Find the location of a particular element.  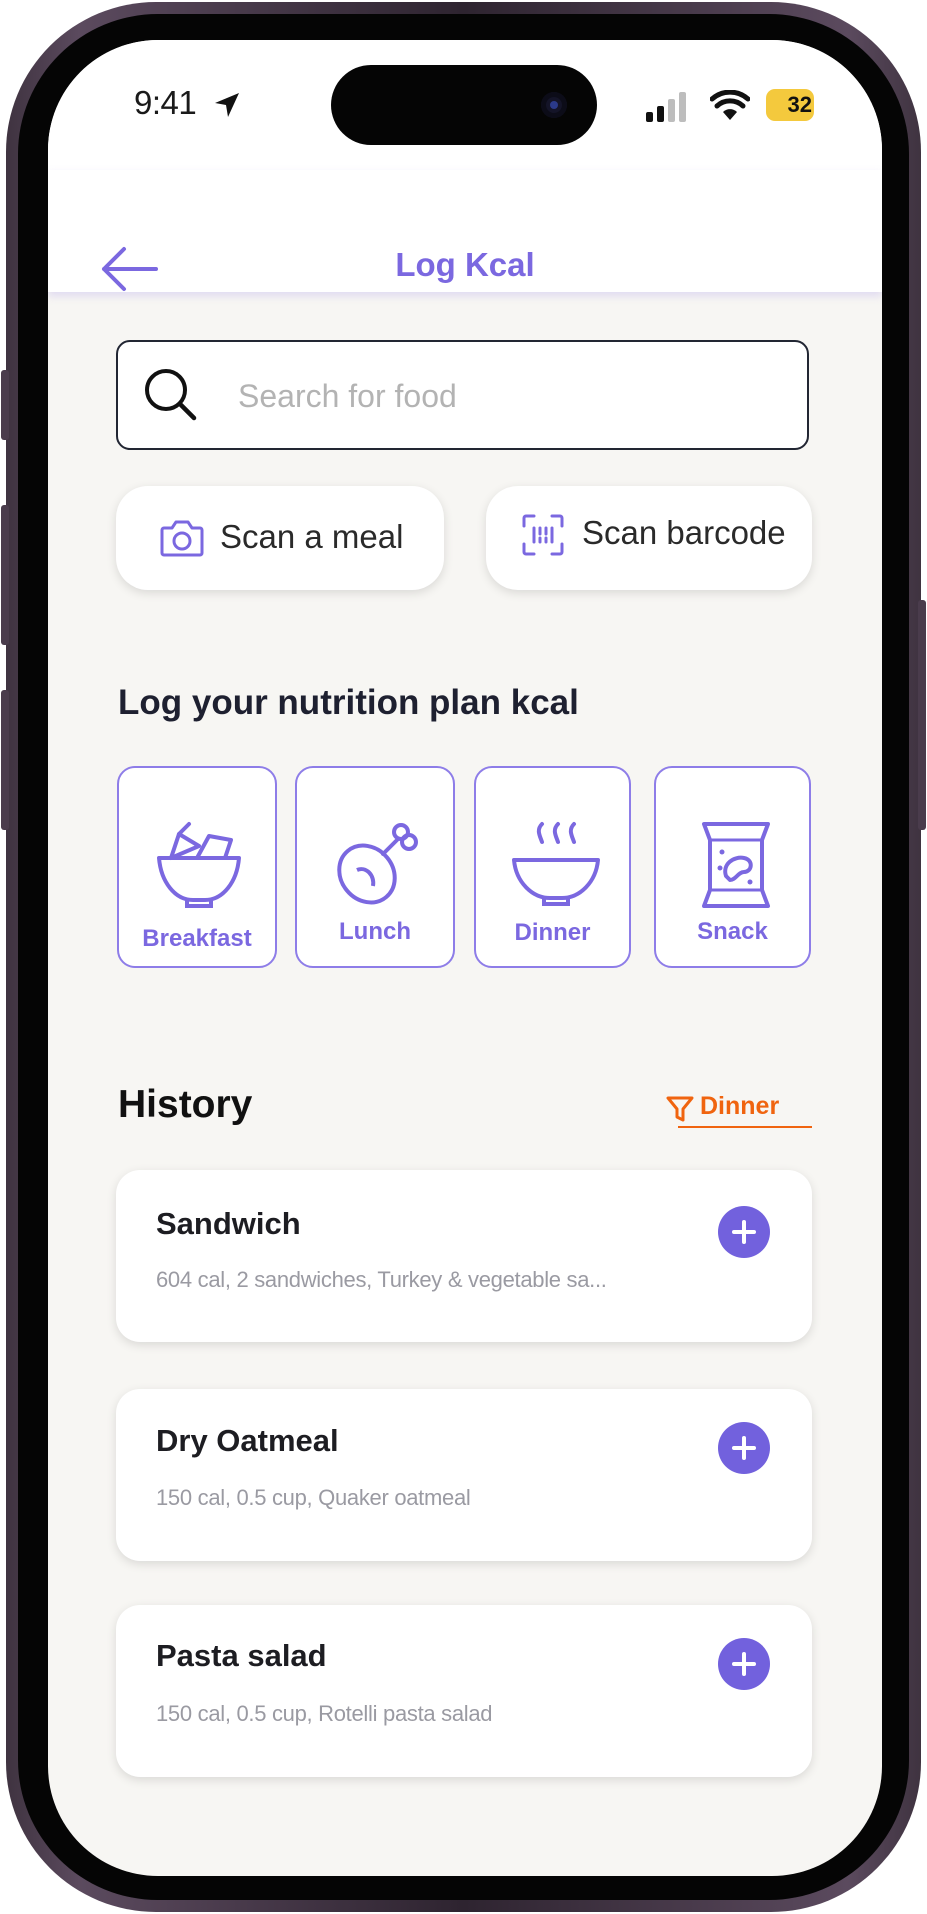

volume-down-button is located at coordinates (5, 760).